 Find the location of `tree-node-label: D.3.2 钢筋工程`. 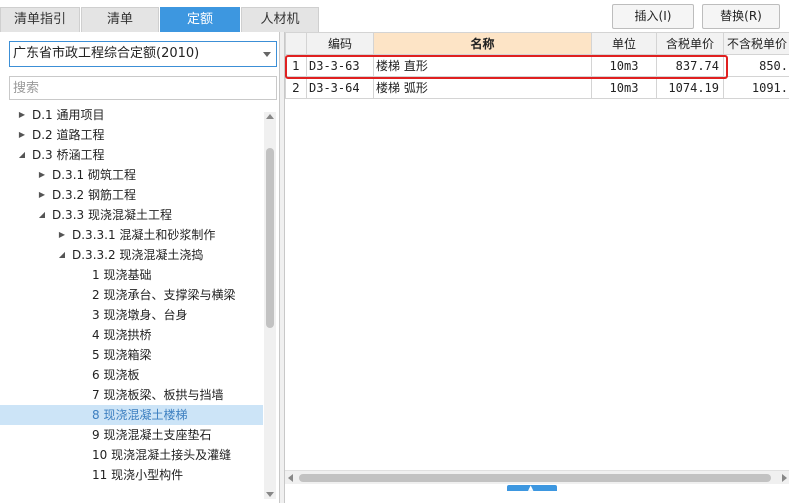

tree-node-label: D.3.2 钢筋工程 is located at coordinates (94, 195).